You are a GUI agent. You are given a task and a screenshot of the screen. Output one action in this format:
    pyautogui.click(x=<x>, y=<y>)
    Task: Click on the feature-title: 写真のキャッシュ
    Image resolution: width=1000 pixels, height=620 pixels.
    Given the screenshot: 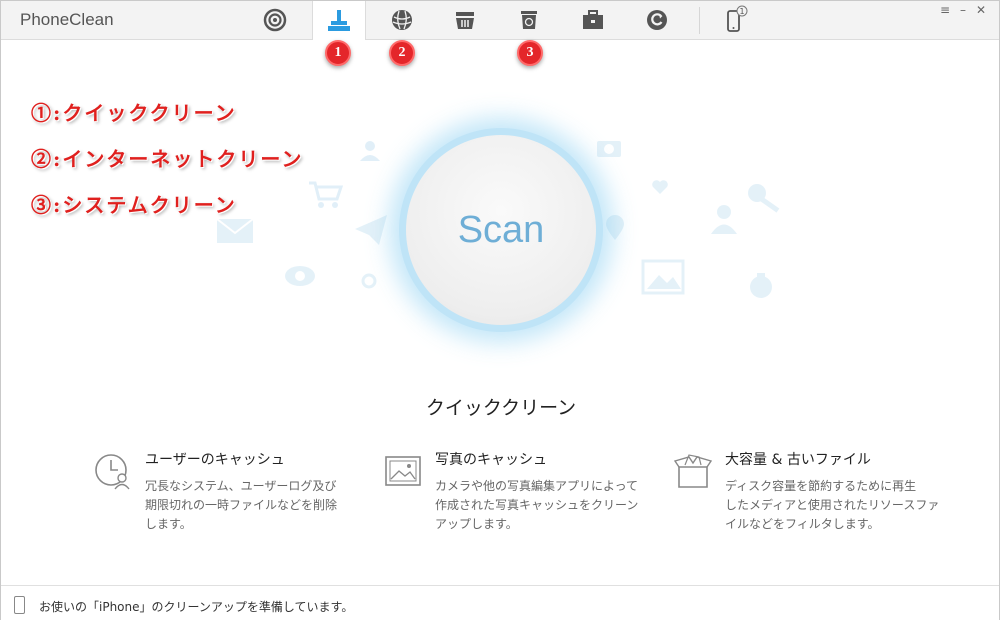 What is the action you would take?
    pyautogui.click(x=491, y=460)
    